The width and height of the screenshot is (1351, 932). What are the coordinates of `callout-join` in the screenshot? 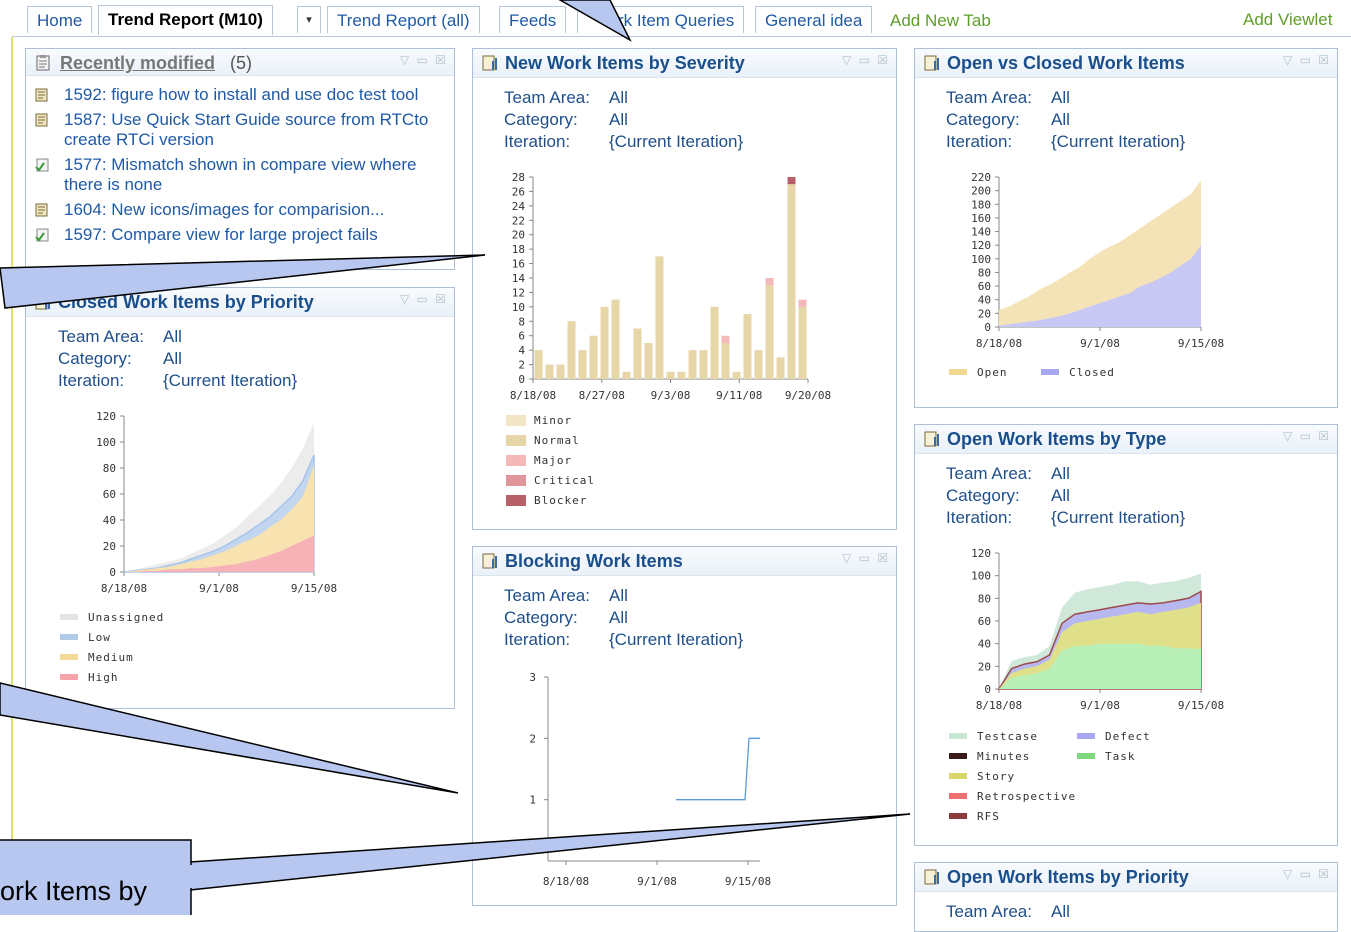 It's located at (190, 876).